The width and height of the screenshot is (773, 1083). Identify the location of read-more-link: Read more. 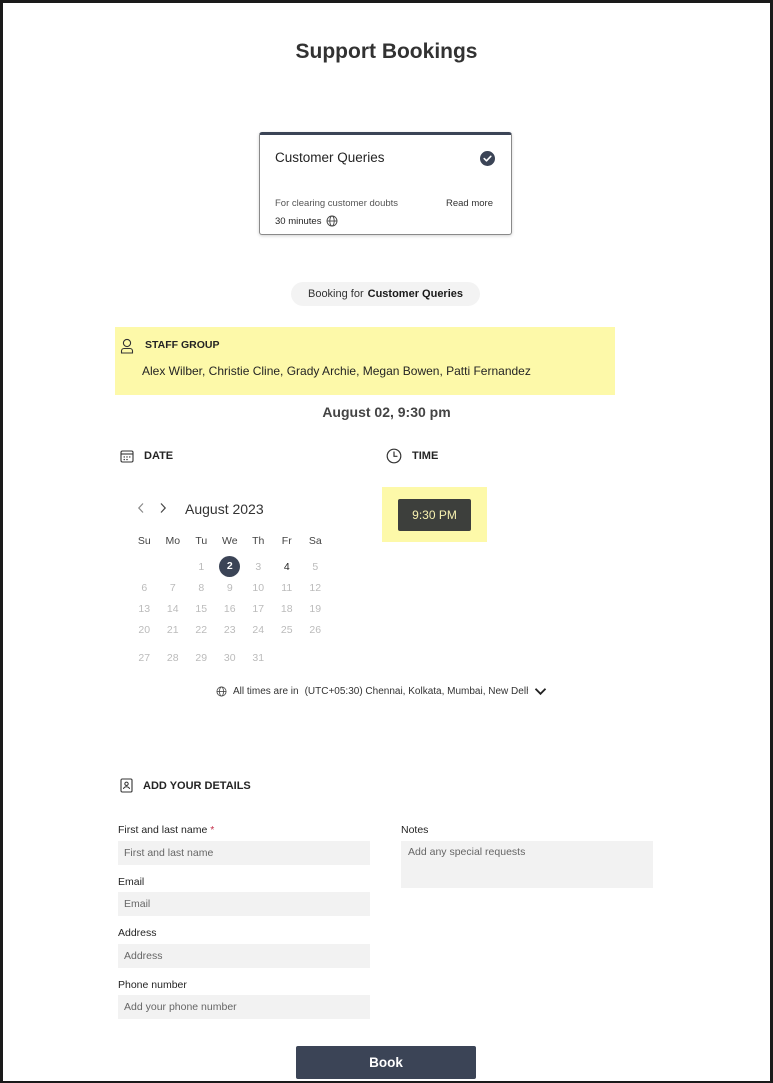
(469, 203).